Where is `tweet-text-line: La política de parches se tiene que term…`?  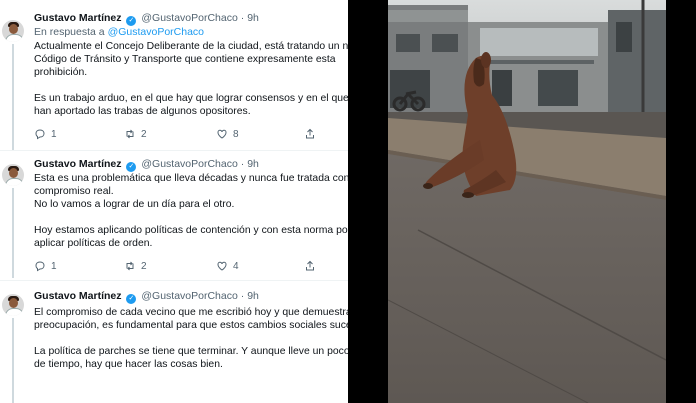 tweet-text-line: La política de parches se tiene que term… is located at coordinates (191, 351).